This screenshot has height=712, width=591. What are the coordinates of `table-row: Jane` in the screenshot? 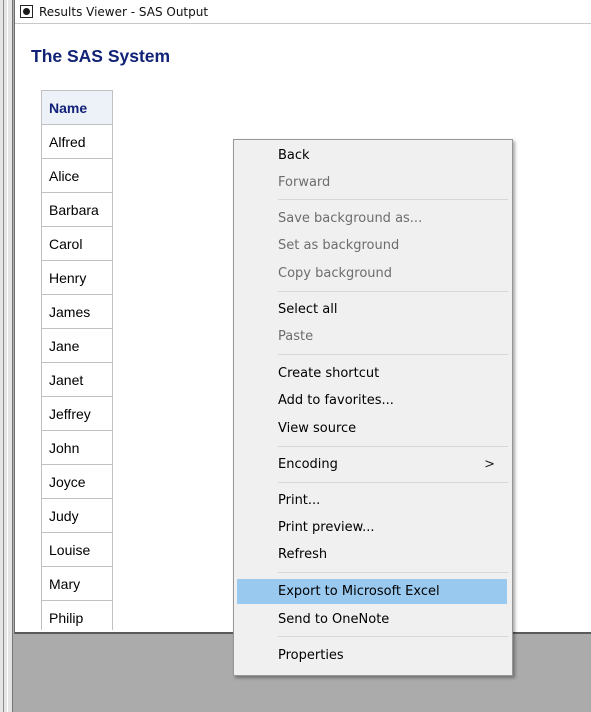 It's located at (77, 345).